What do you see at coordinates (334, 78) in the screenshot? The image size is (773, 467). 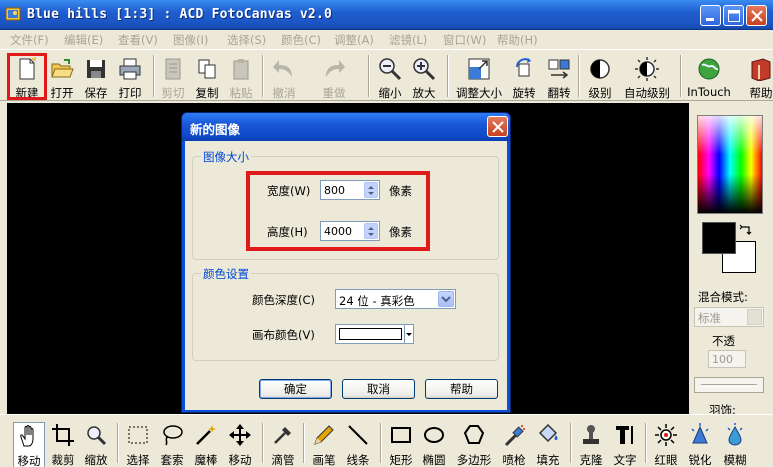 I see `redo-button: 重做` at bounding box center [334, 78].